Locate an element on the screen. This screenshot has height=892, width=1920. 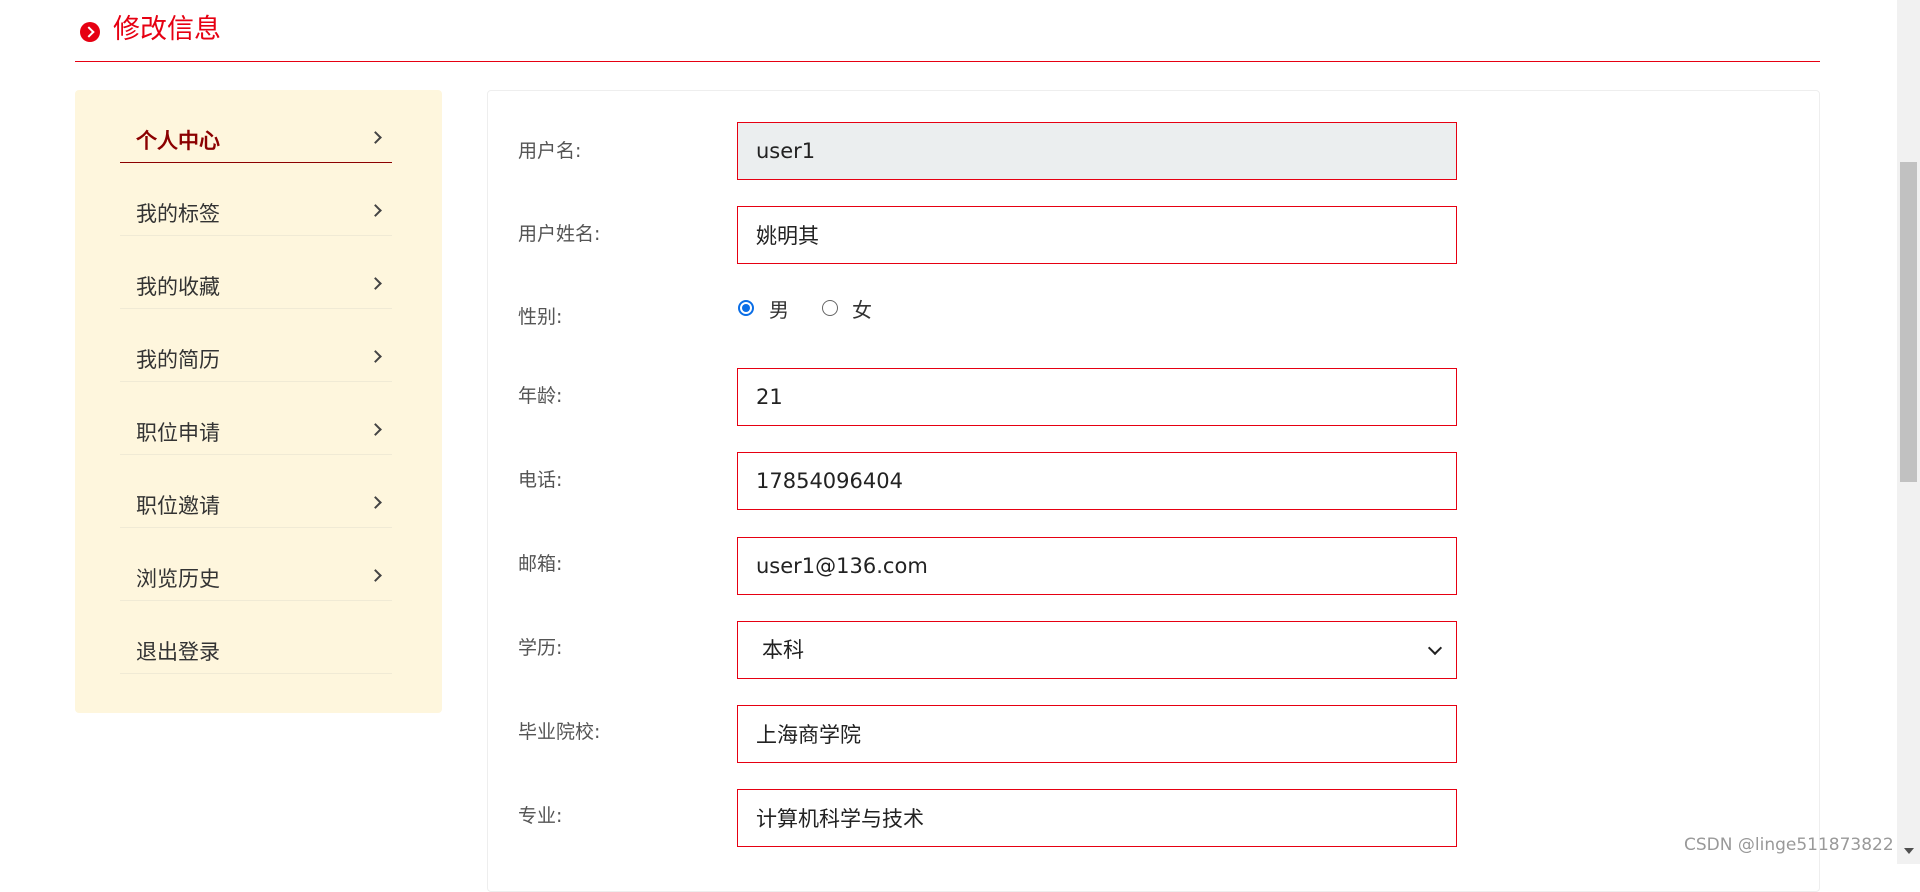
gender-female-label: 女 is located at coordinates (862, 310).